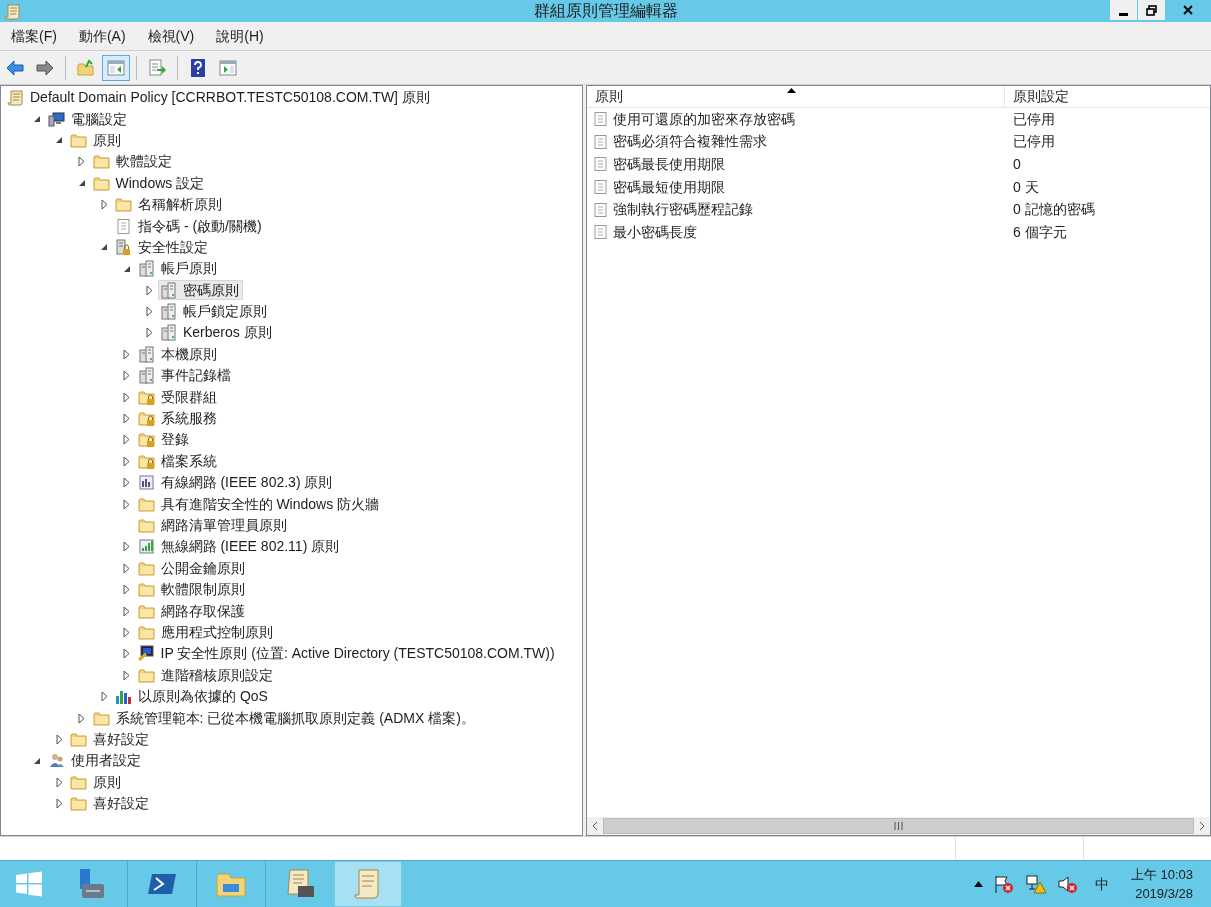 Image resolution: width=1211 pixels, height=907 pixels. I want to click on show-hidden-icons-icon, so click(978, 884).